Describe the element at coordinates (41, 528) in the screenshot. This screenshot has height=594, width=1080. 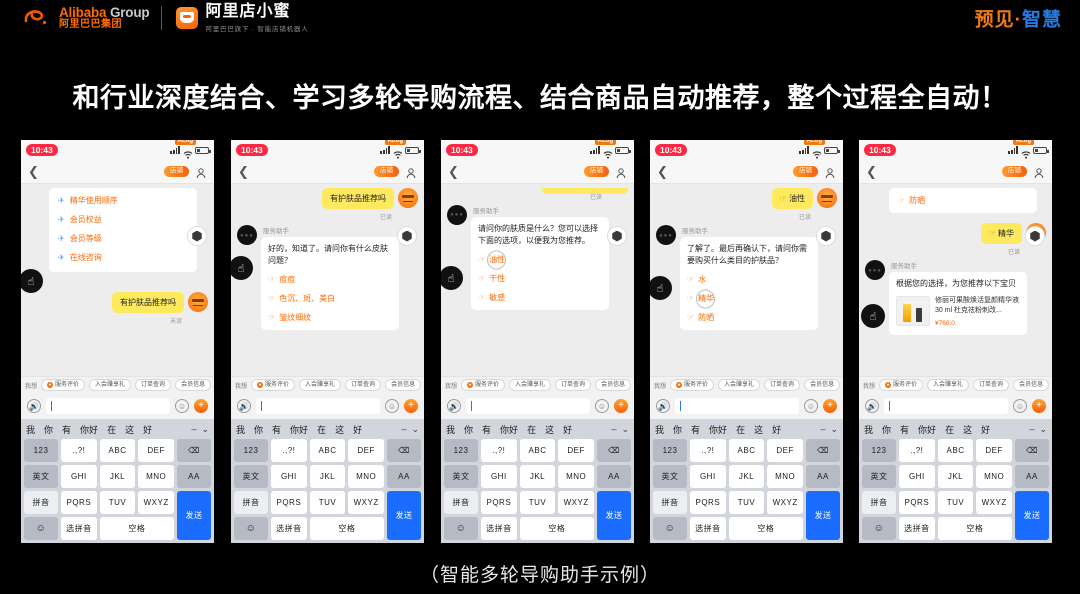
I see `key-emoji-icon: ☺` at that location.